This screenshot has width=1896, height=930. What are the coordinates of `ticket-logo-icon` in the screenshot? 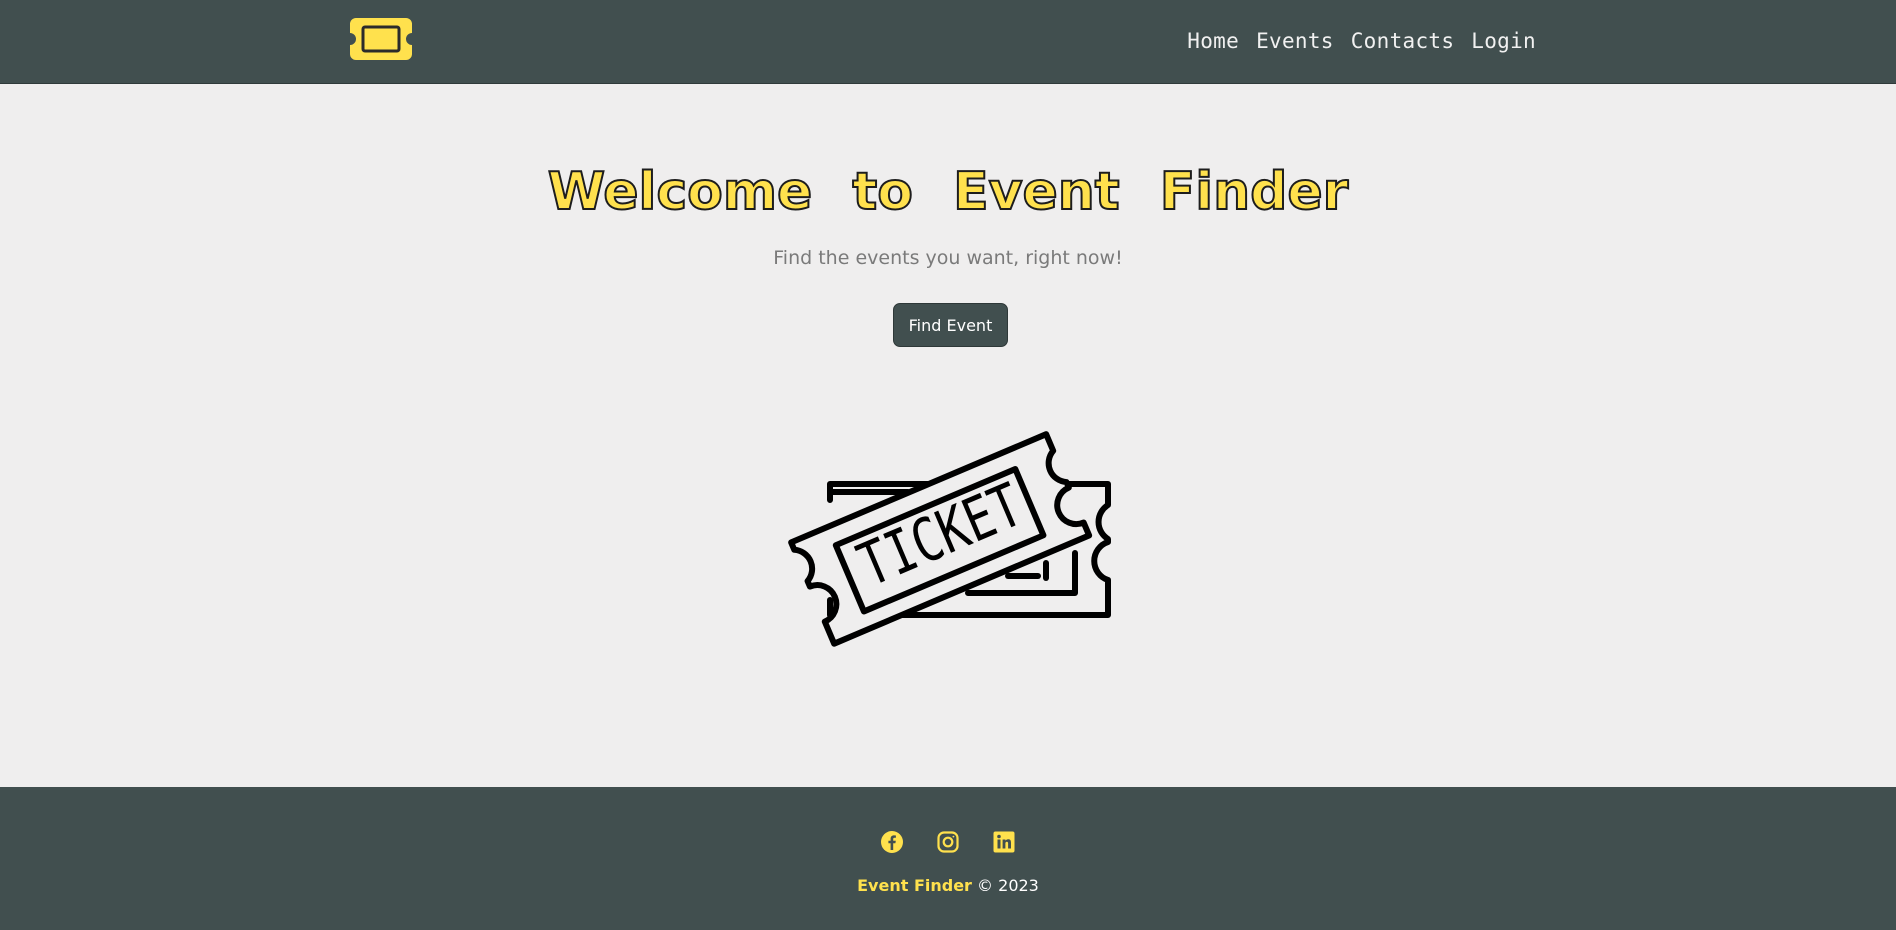 It's located at (381, 39).